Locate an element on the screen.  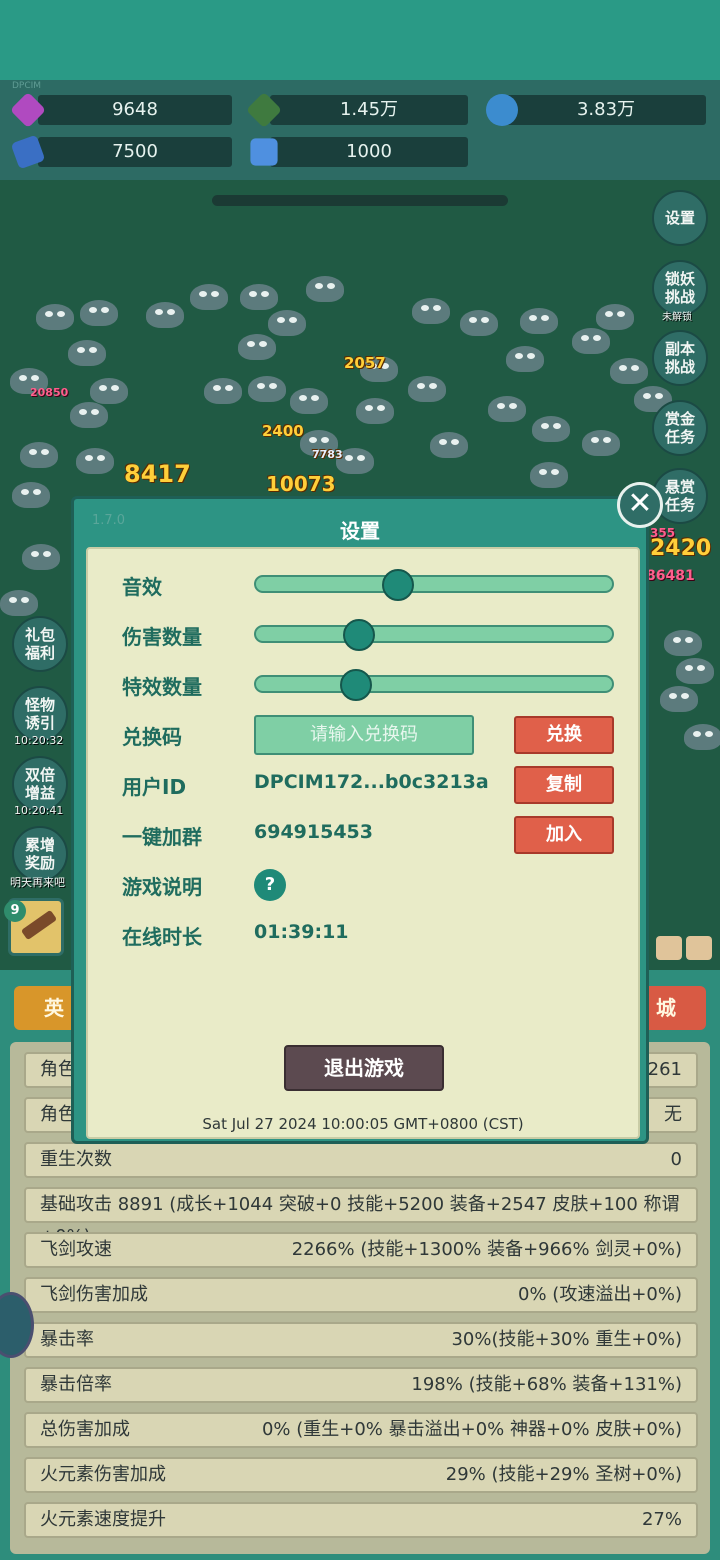
sound-slider-knob is located at coordinates (398, 585).